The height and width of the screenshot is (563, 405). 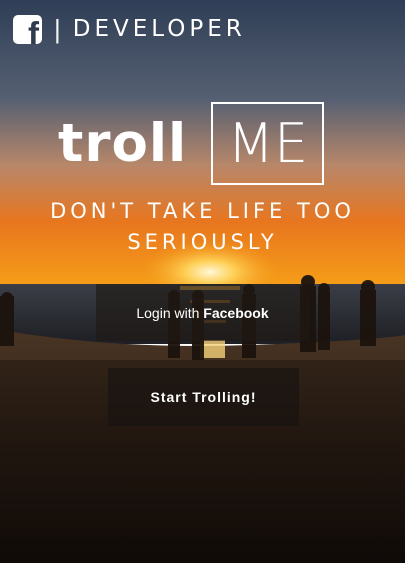 What do you see at coordinates (236, 312) in the screenshot?
I see `login-button-brand: Facebook` at bounding box center [236, 312].